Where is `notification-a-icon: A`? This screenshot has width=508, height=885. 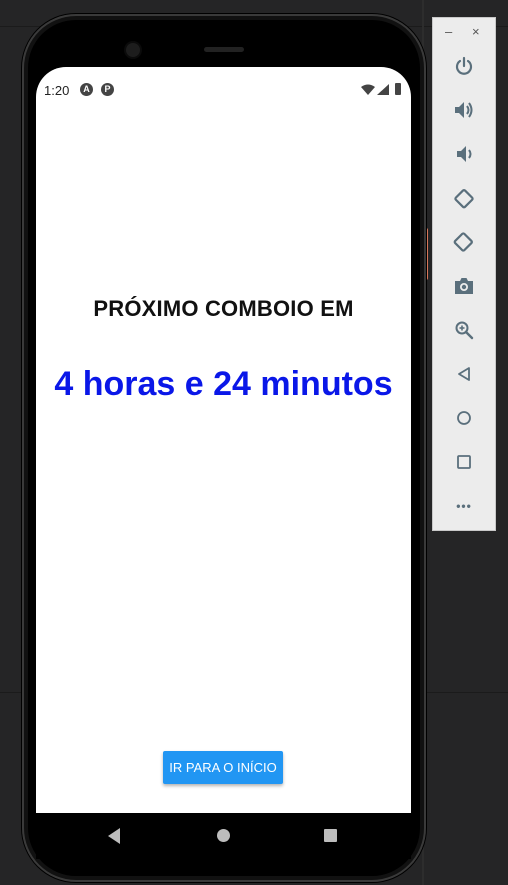 notification-a-icon: A is located at coordinates (86, 89).